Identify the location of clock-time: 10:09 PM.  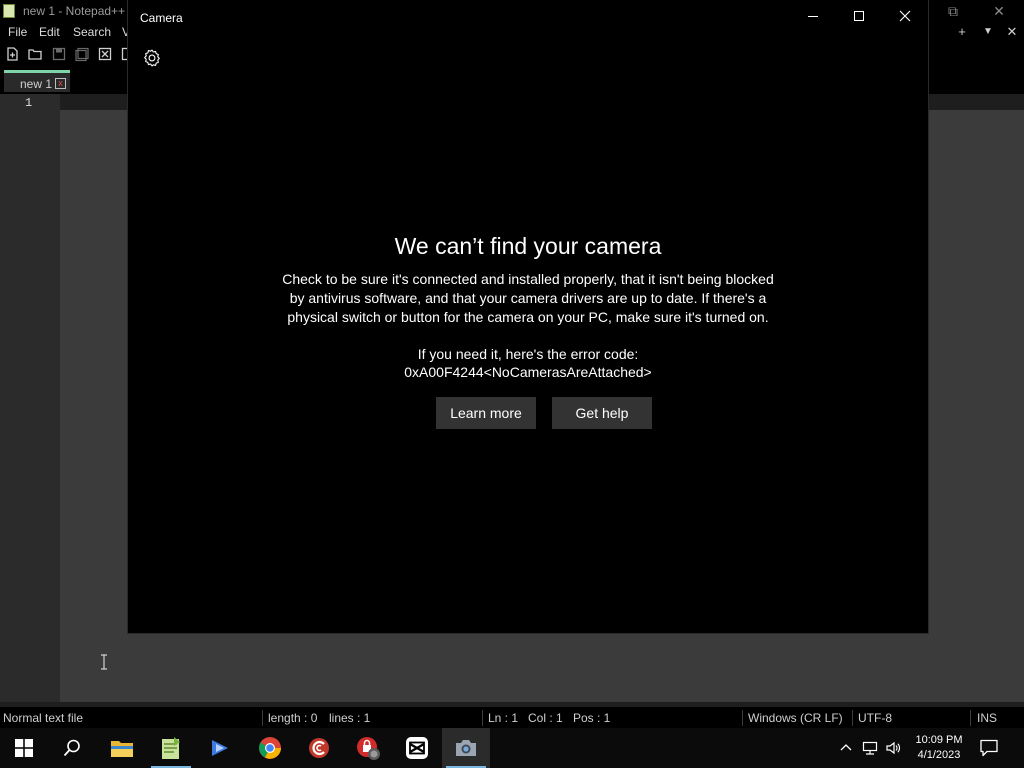
(939, 740).